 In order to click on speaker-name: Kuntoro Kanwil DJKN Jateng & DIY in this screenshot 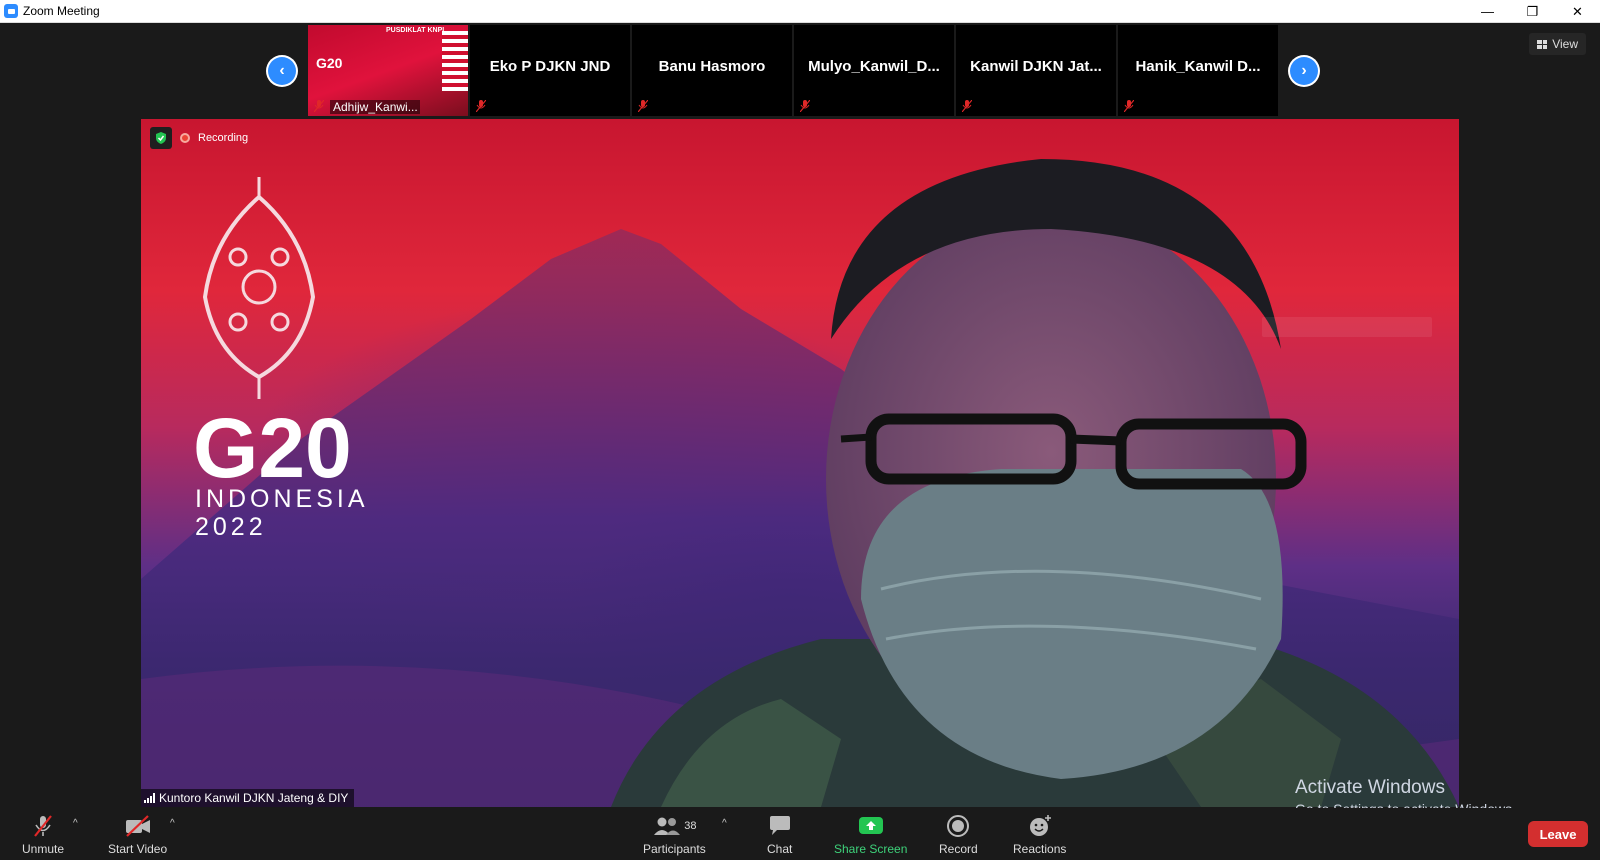, I will do `click(254, 798)`.